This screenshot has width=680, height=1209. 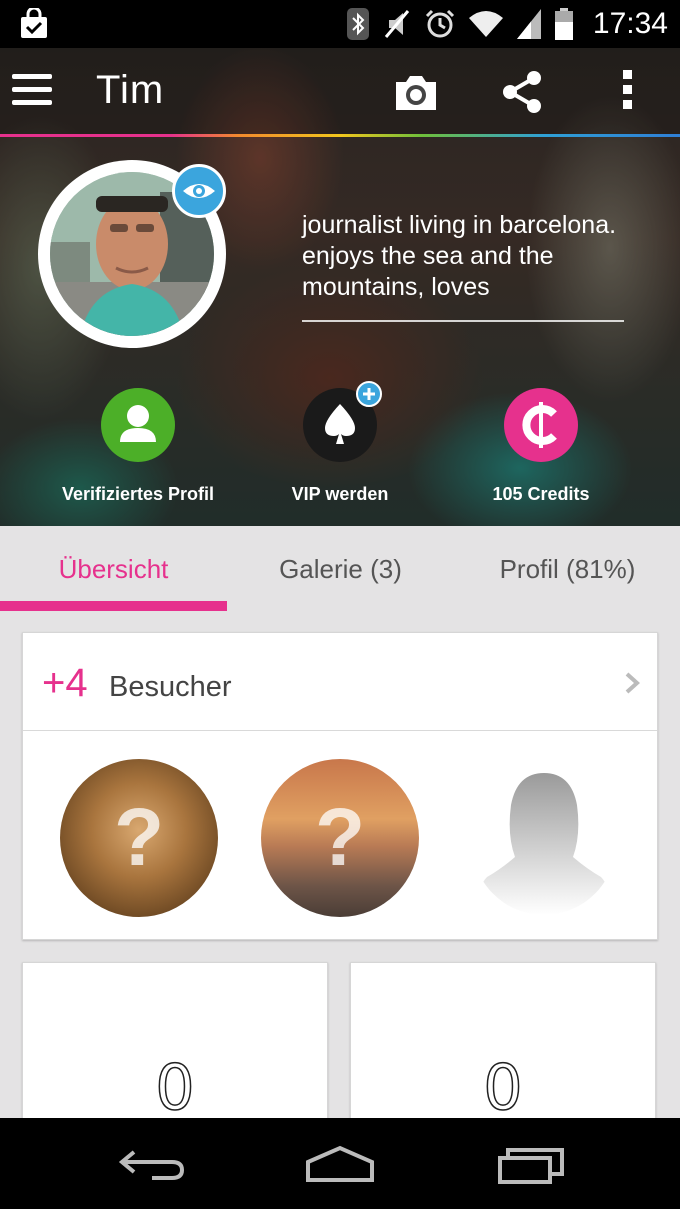 I want to click on visibility-badge, so click(x=199, y=191).